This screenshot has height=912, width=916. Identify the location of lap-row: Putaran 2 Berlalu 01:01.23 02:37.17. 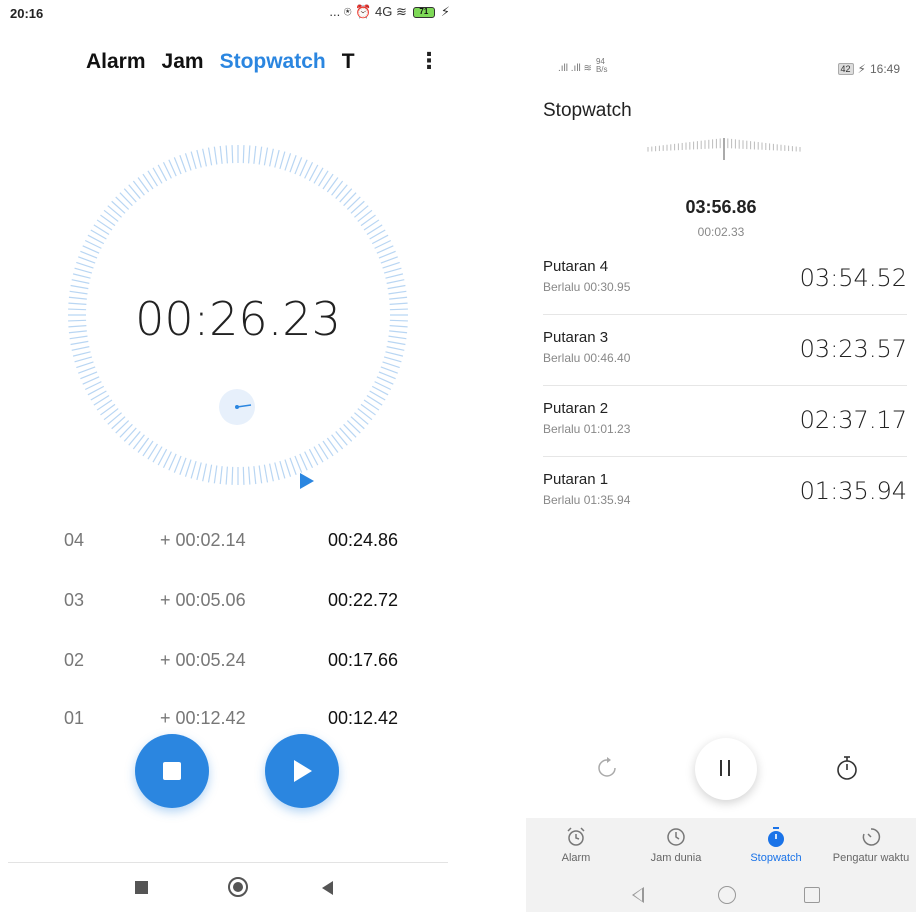
(725, 436).